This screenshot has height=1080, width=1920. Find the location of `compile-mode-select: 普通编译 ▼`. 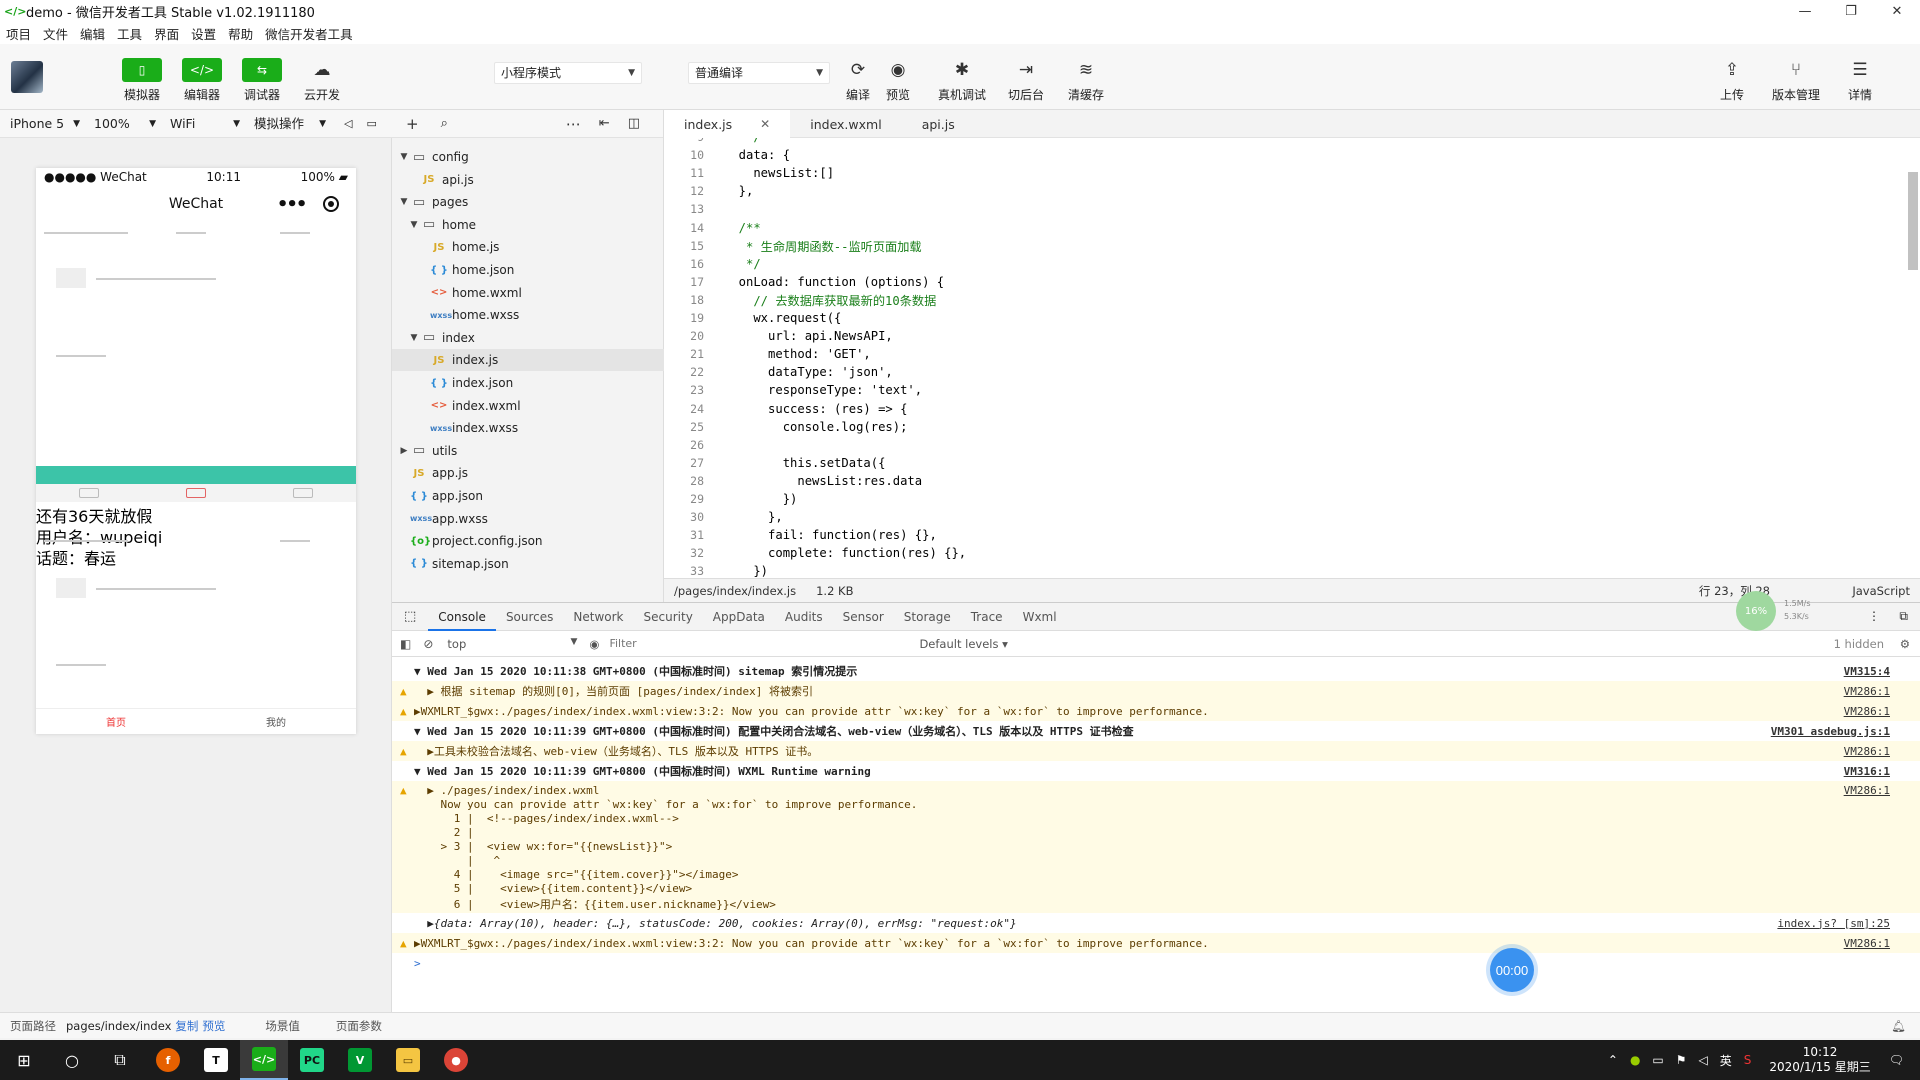

compile-mode-select: 普通编译 ▼ is located at coordinates (759, 73).